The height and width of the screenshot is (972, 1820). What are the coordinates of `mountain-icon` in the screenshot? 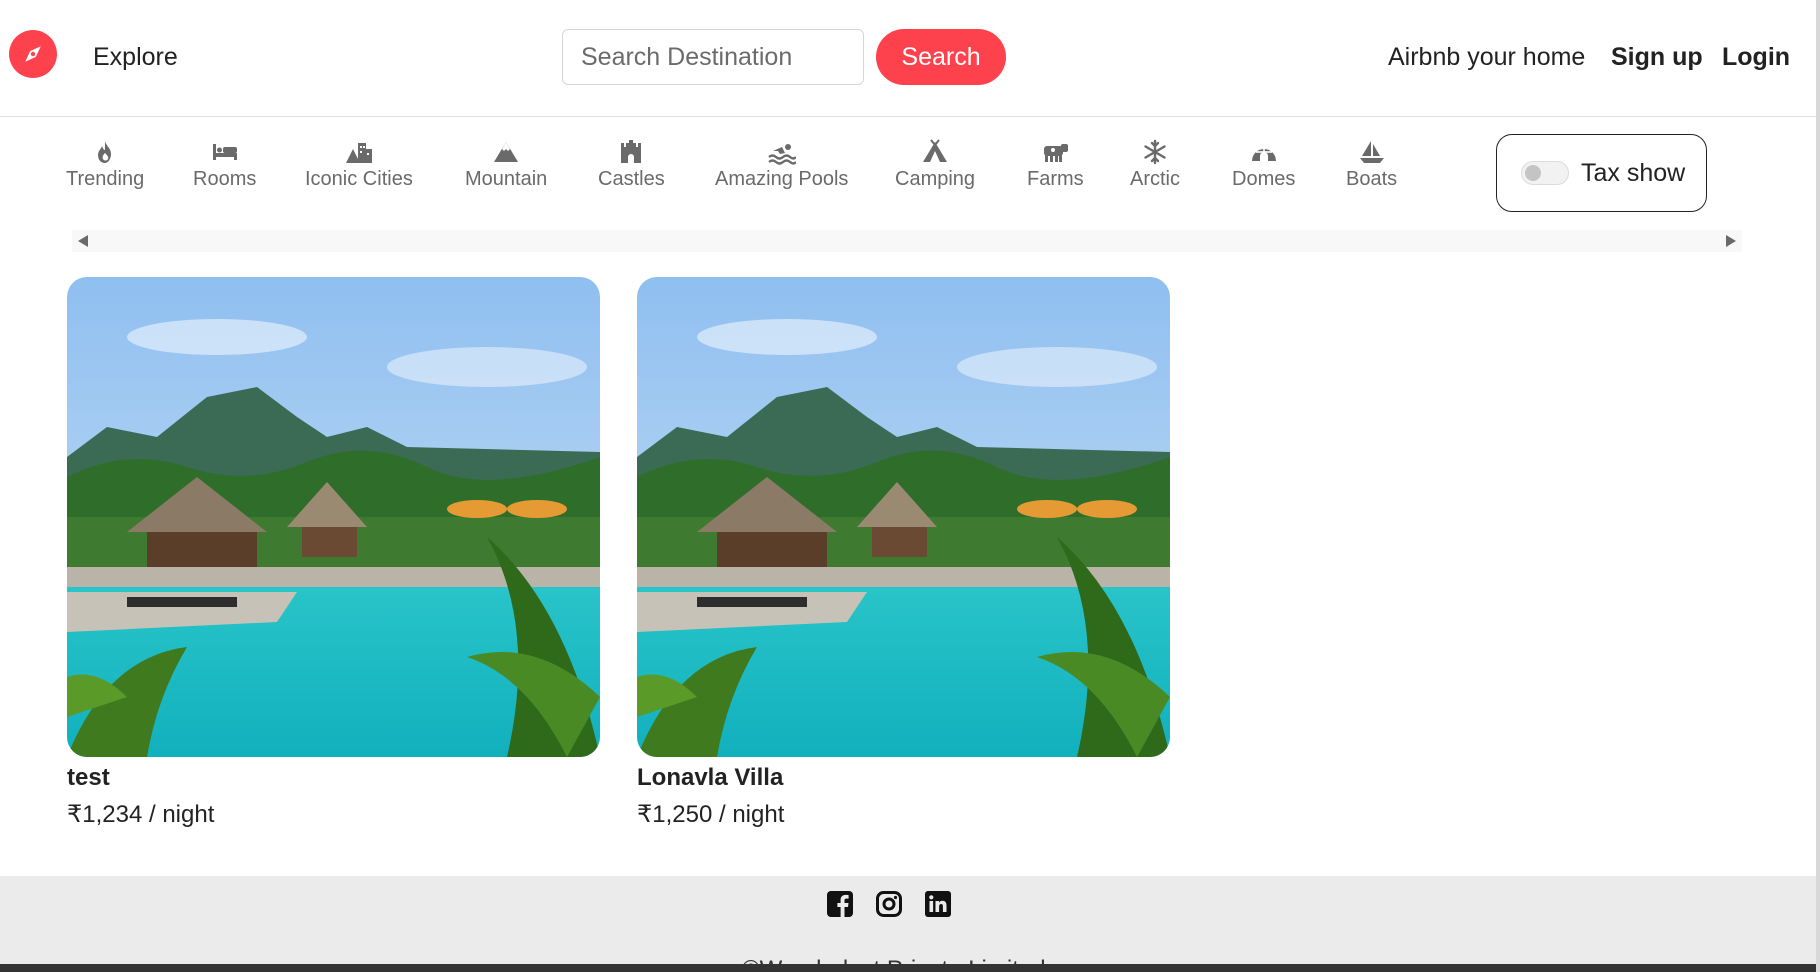 It's located at (506, 154).